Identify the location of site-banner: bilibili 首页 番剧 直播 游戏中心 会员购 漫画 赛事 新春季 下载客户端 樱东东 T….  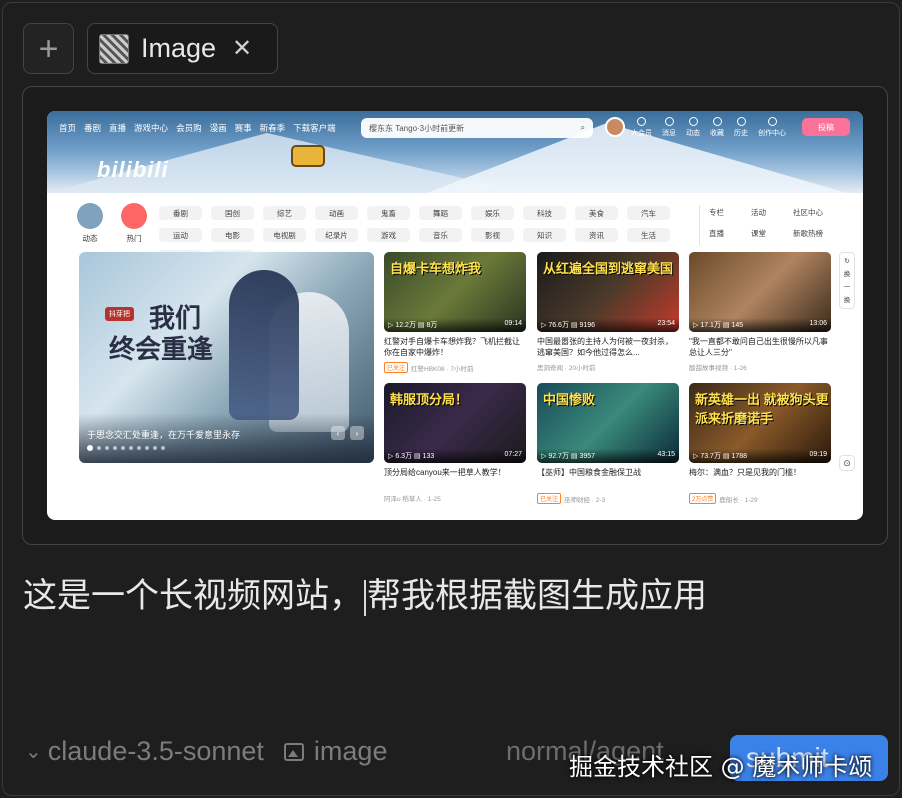
(455, 152).